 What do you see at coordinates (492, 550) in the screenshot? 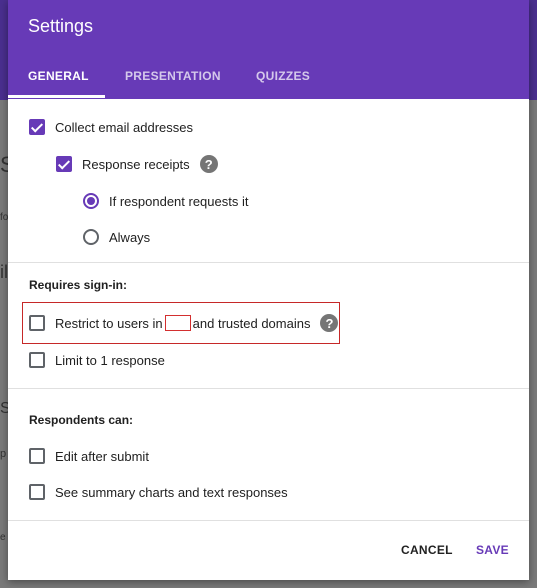
I see `save-button: SAVE` at bounding box center [492, 550].